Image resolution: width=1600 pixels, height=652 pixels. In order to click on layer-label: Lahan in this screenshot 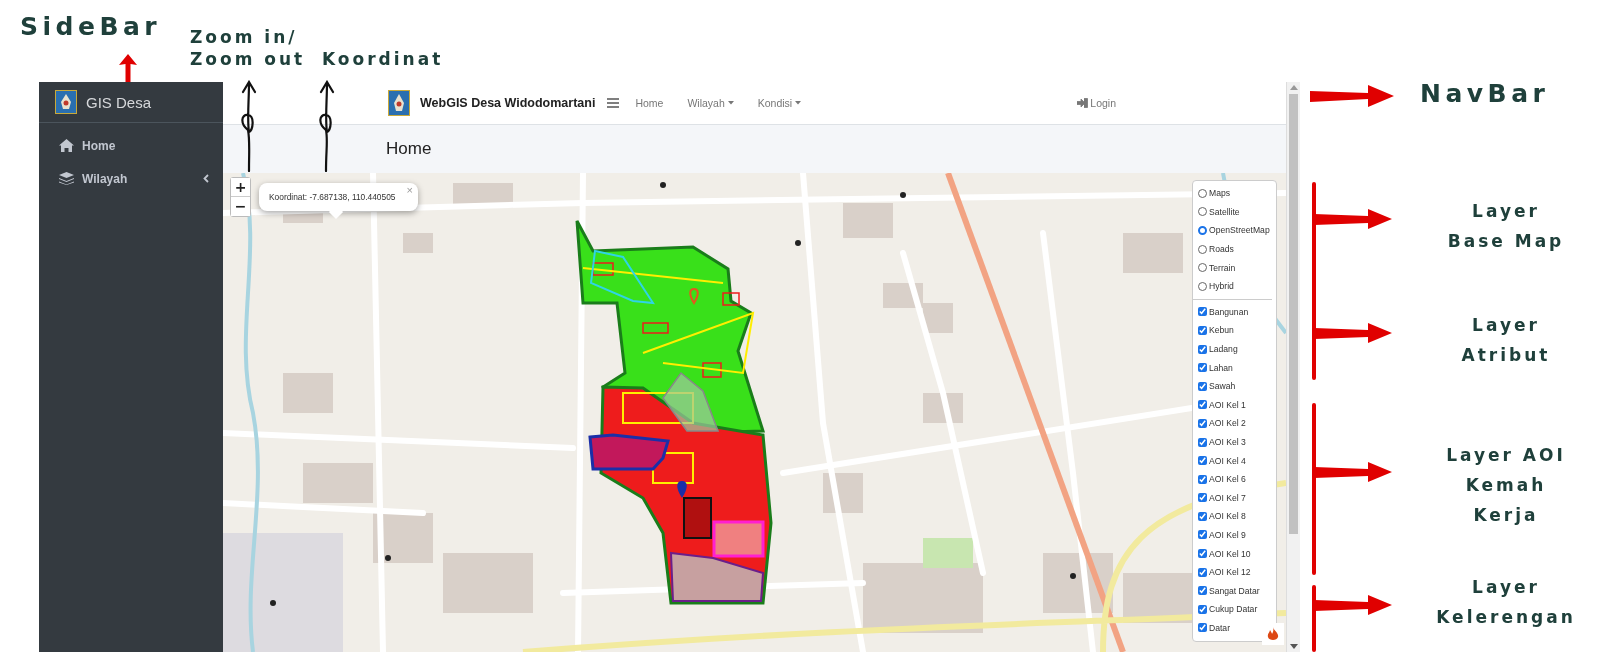, I will do `click(1221, 367)`.